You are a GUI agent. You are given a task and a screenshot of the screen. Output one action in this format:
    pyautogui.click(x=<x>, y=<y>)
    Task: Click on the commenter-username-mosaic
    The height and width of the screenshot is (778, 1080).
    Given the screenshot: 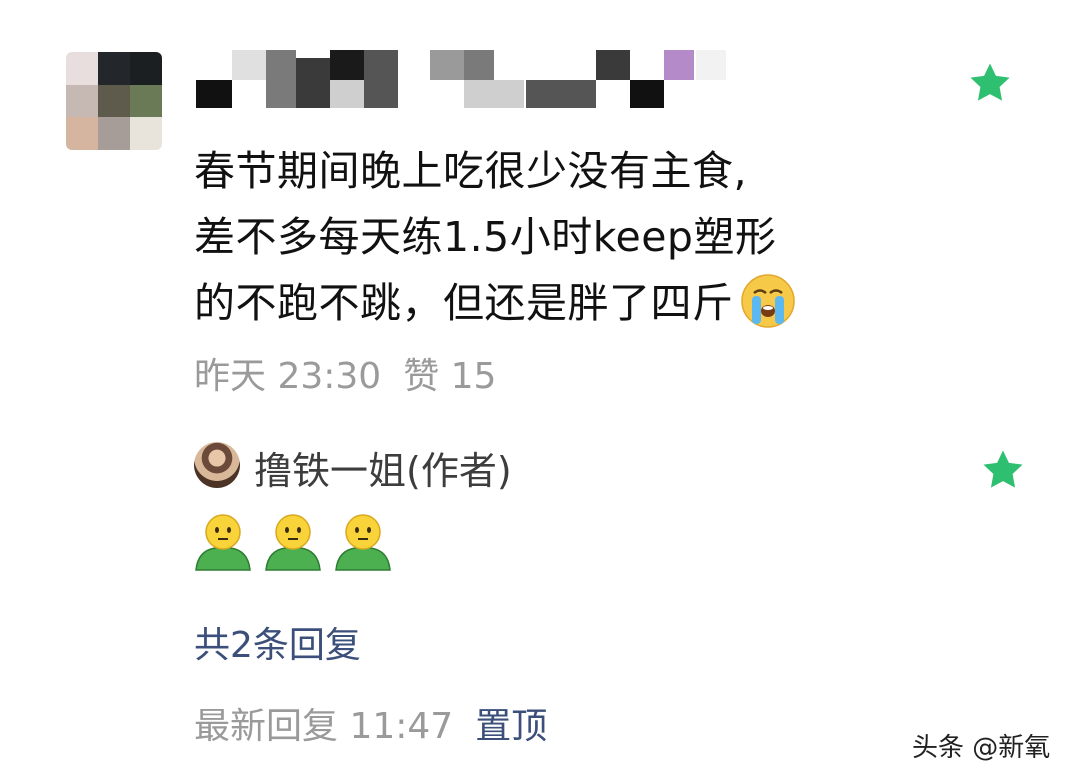 What is the action you would take?
    pyautogui.click(x=496, y=81)
    